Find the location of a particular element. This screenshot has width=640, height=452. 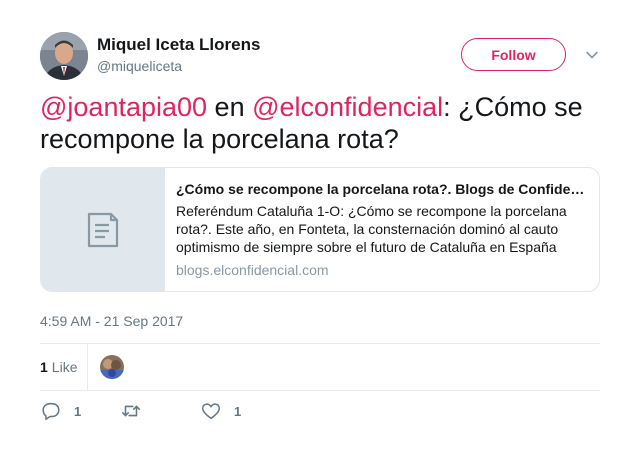

likes-count: 1 is located at coordinates (44, 367).